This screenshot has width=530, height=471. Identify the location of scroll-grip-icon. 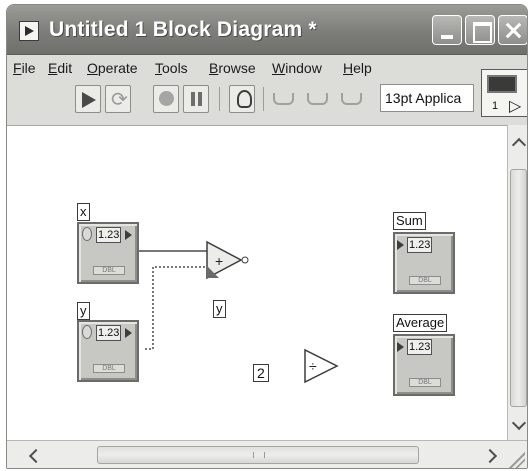
(259, 455).